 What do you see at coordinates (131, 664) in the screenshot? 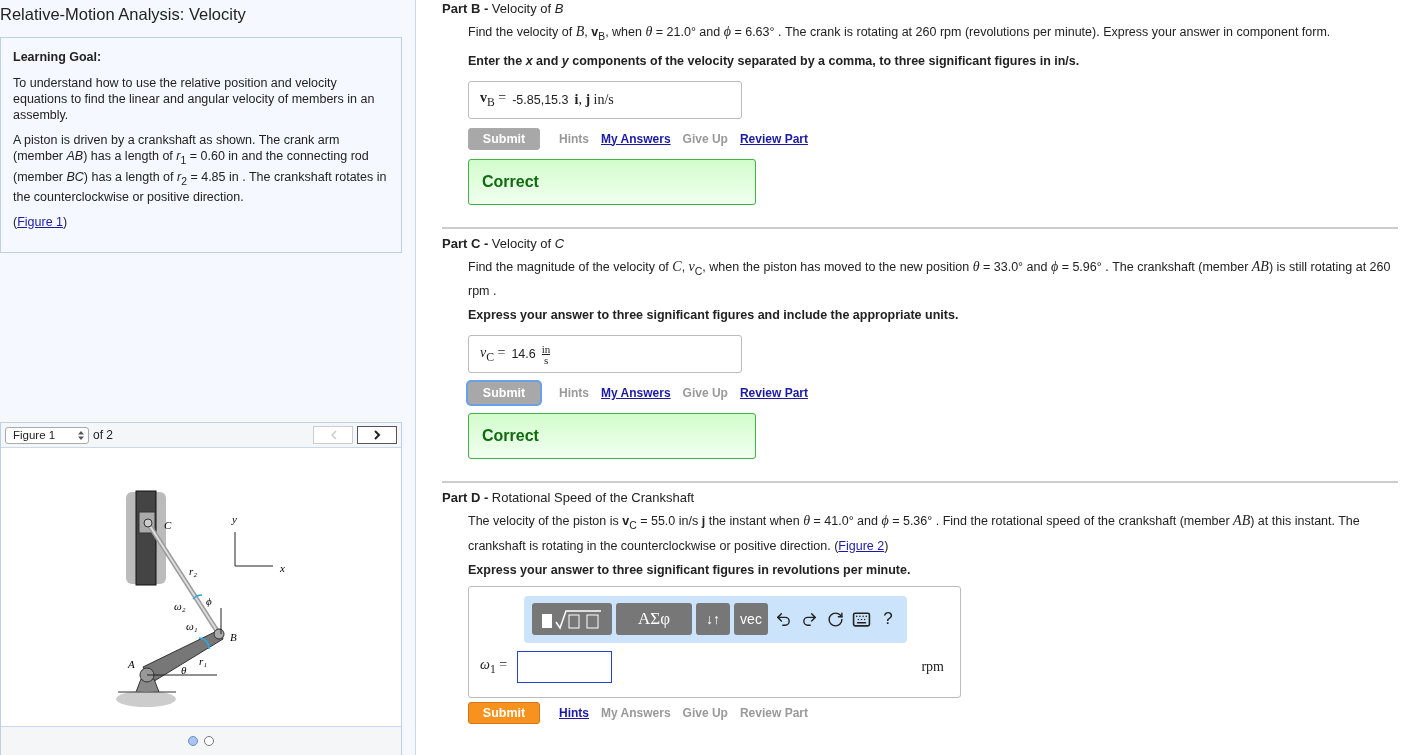
I see `diagram-label: A` at bounding box center [131, 664].